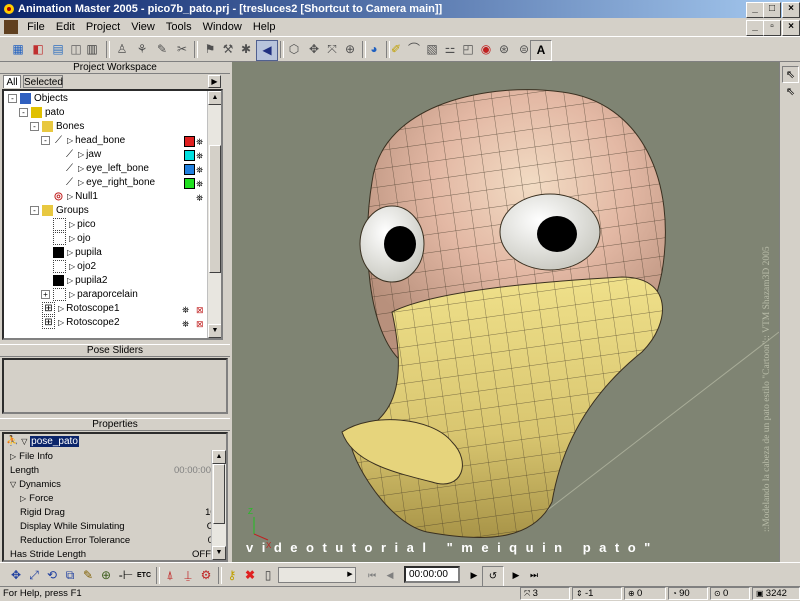  What do you see at coordinates (219, 457) in the screenshot?
I see `props-scroll-up-button: ▲` at bounding box center [219, 457].